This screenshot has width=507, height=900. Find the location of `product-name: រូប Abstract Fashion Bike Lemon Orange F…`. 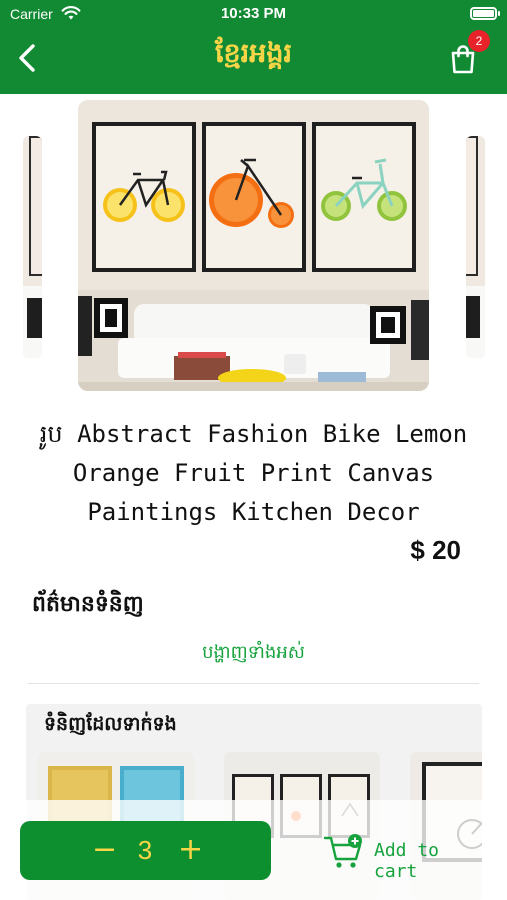

product-name: រូប Abstract Fashion Bike Lemon Orange F… is located at coordinates (253, 473).